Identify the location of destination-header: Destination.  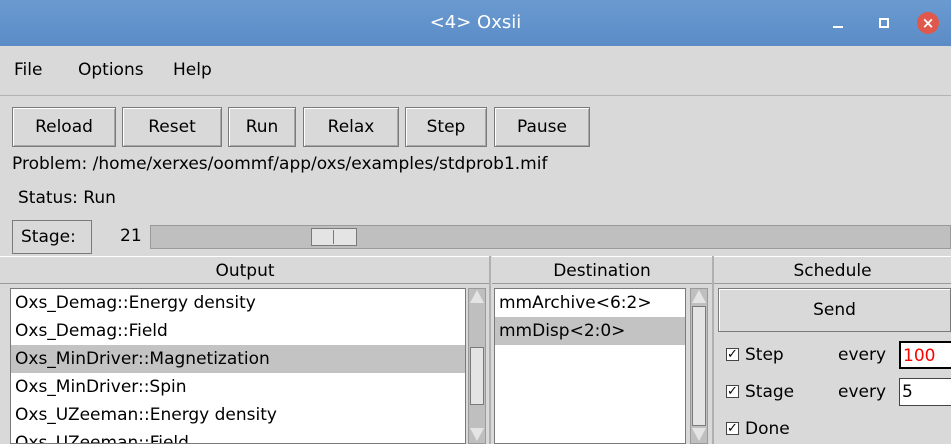
(602, 270).